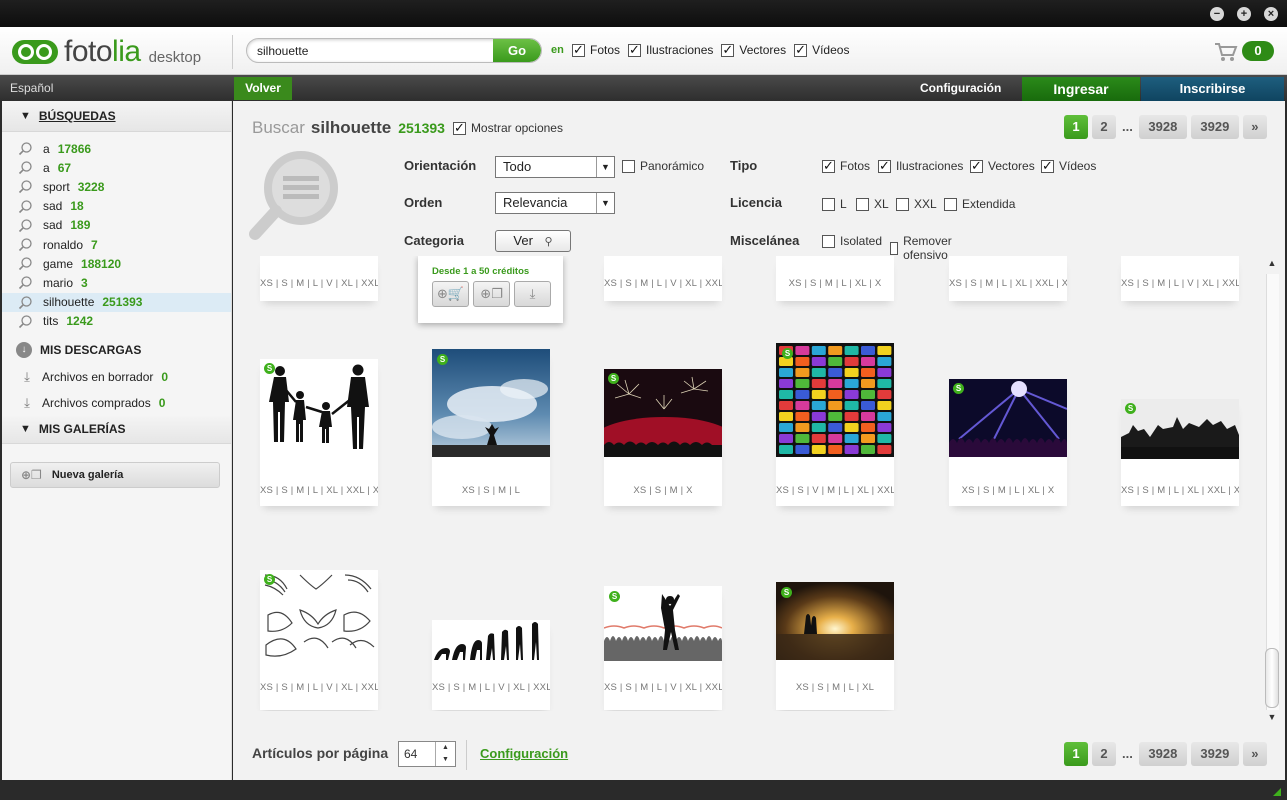  What do you see at coordinates (852, 241) in the screenshot?
I see `misc-isolated: Isolated` at bounding box center [852, 241].